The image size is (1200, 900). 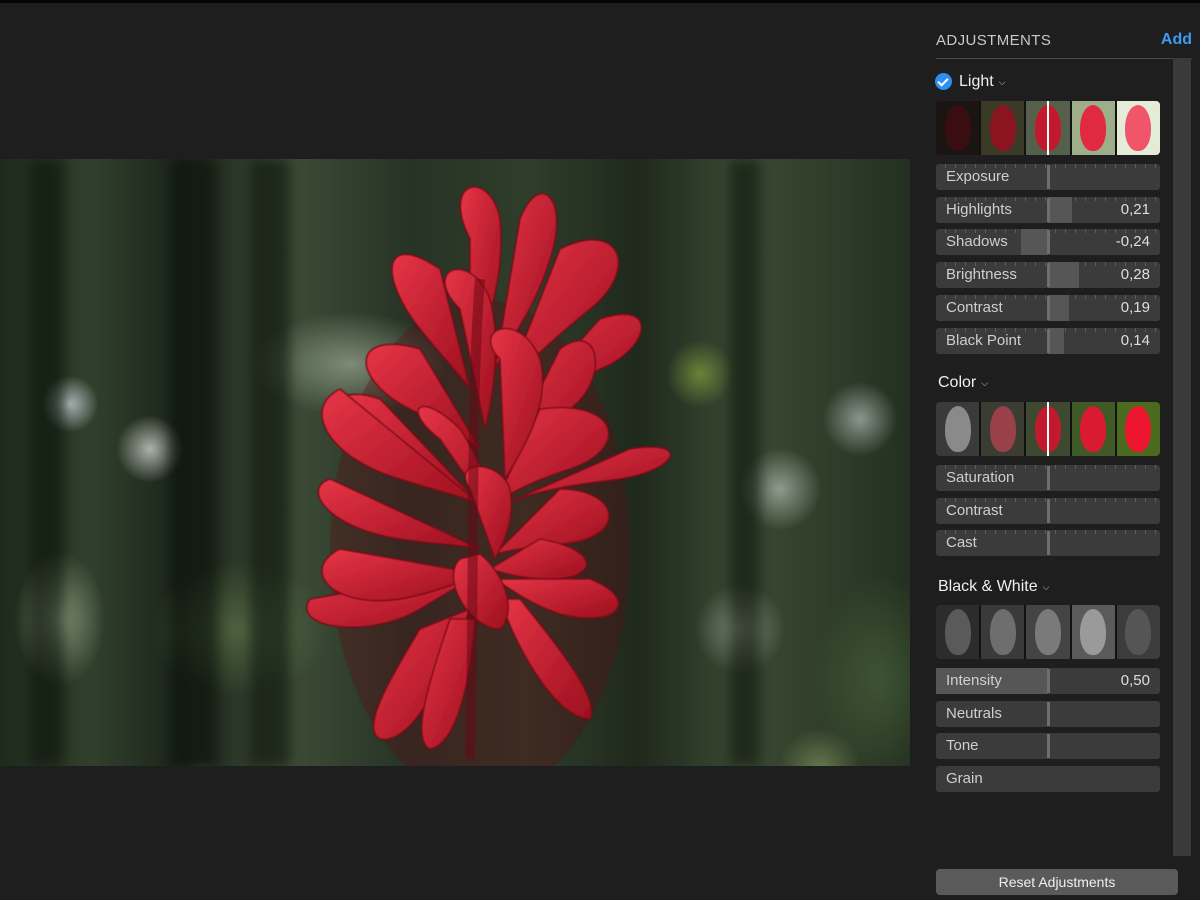 I want to click on slider-value: 0,50, so click(x=1135, y=680).